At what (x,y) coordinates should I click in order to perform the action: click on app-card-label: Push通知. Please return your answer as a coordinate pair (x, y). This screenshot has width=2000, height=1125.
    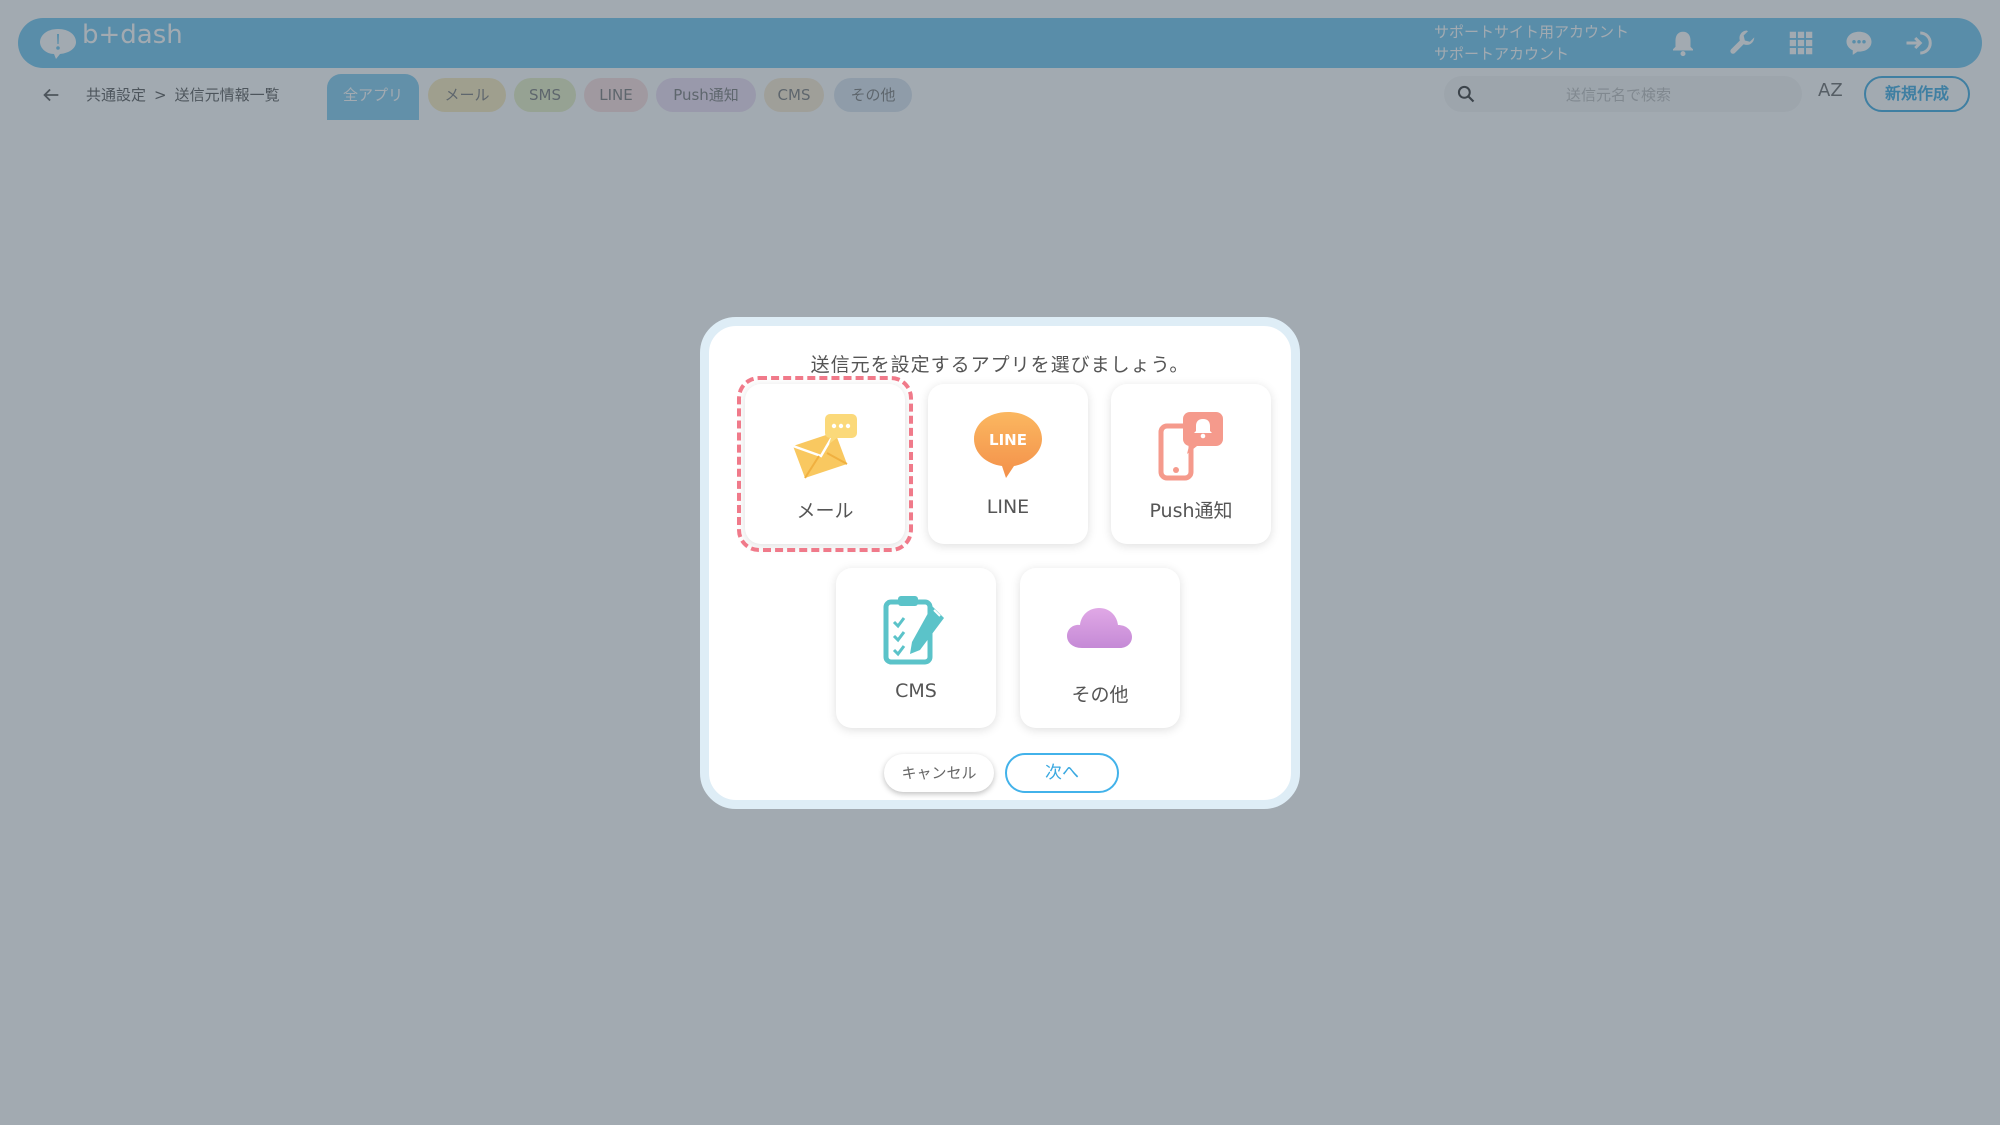
    Looking at the image, I should click on (1191, 511).